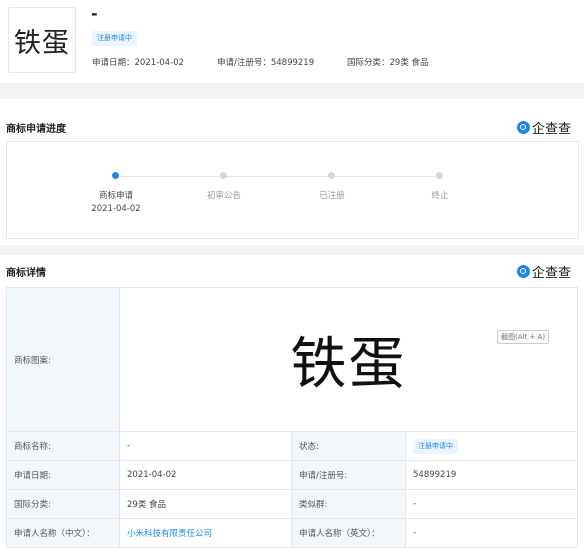  What do you see at coordinates (205, 533) in the screenshot?
I see `applicant-link: 小米科技有限责任公司` at bounding box center [205, 533].